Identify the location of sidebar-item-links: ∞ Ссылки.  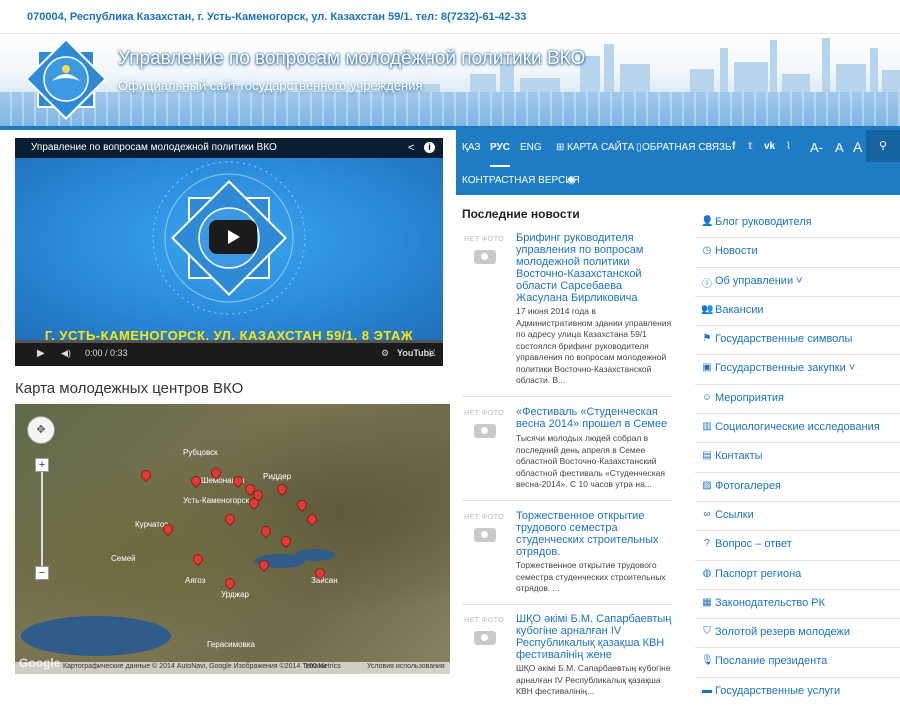
(797, 517).